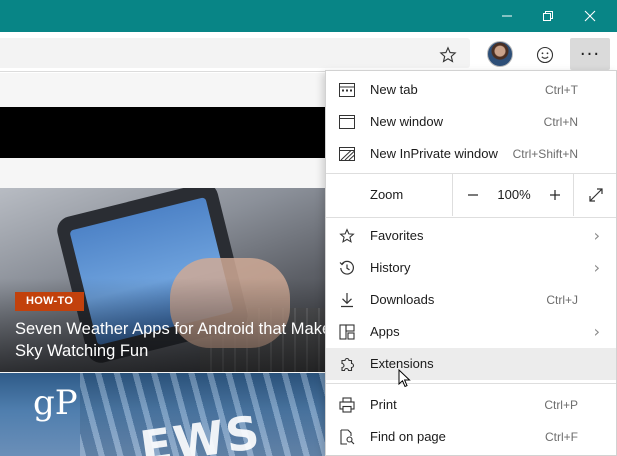 Image resolution: width=617 pixels, height=456 pixels. What do you see at coordinates (165, 132) in the screenshot?
I see `page-banner` at bounding box center [165, 132].